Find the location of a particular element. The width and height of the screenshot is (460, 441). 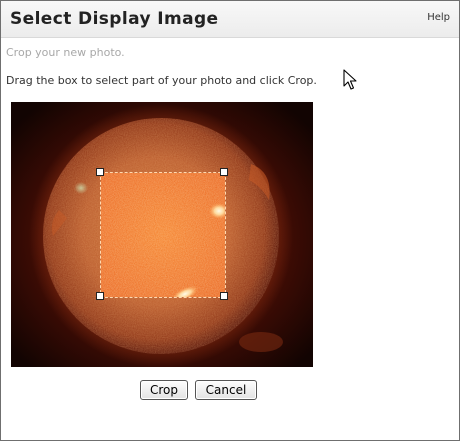

crop-handle-top-left is located at coordinates (100, 172).